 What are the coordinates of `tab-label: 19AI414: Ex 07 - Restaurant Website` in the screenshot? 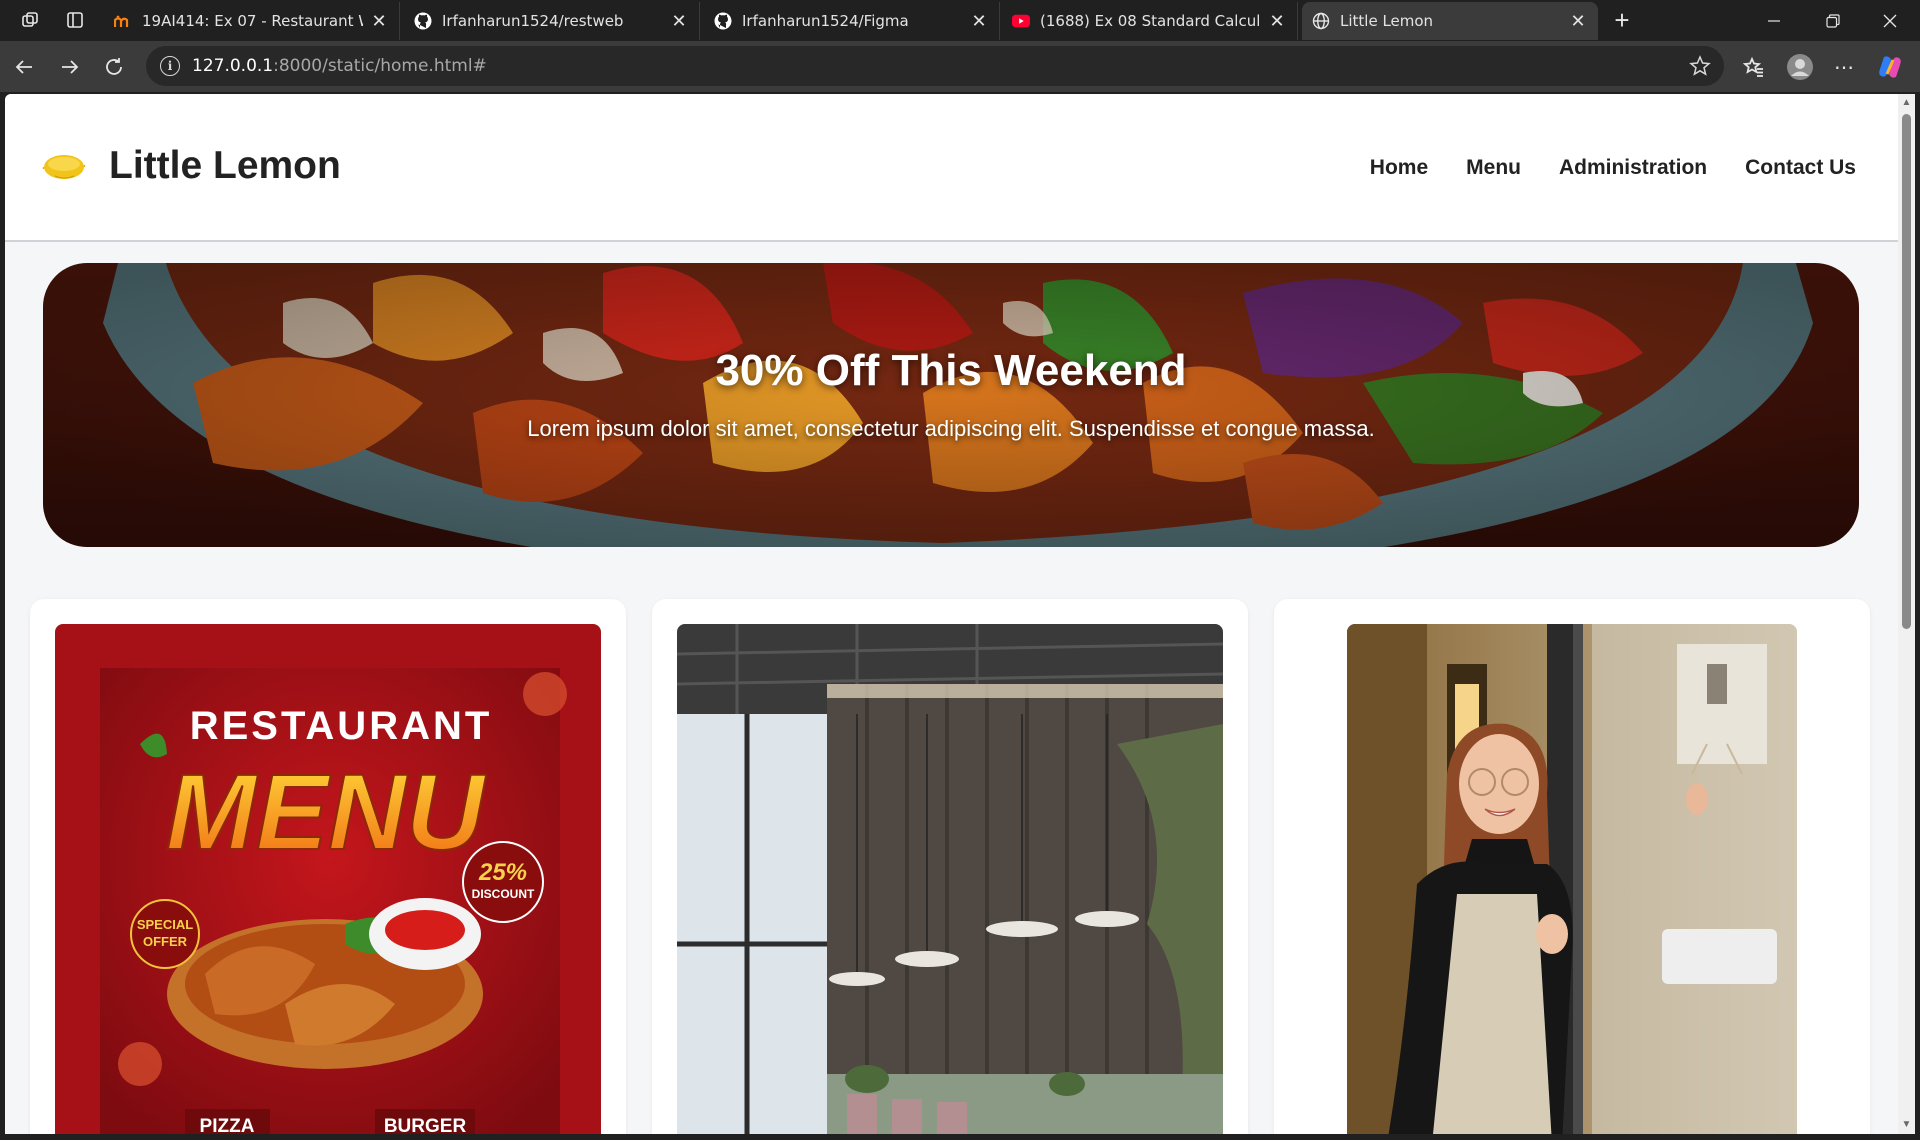 It's located at (252, 21).